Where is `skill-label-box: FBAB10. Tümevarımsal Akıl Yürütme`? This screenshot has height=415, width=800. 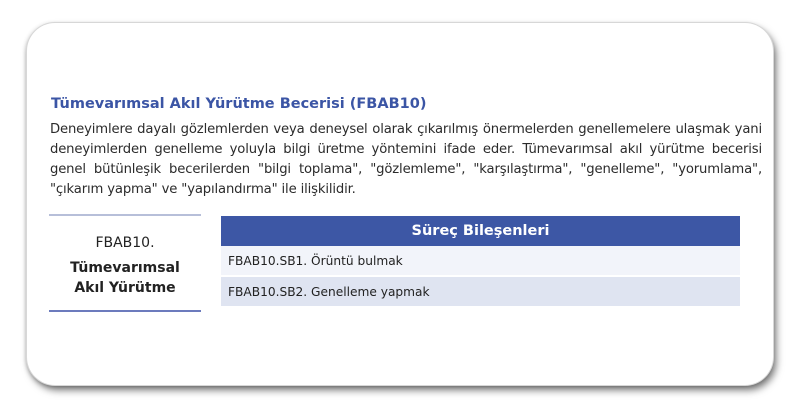 skill-label-box: FBAB10. Tümevarımsal Akıl Yürütme is located at coordinates (125, 263).